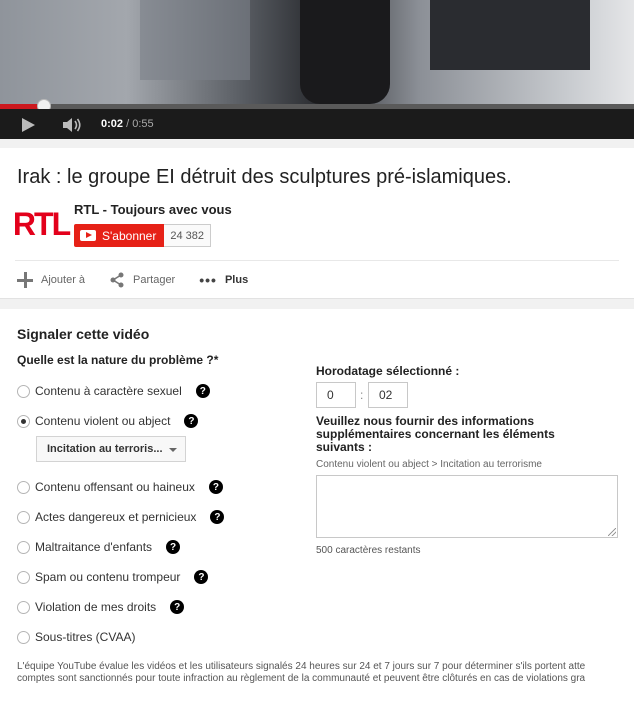  I want to click on add-to-button: Ajouter à, so click(51, 280).